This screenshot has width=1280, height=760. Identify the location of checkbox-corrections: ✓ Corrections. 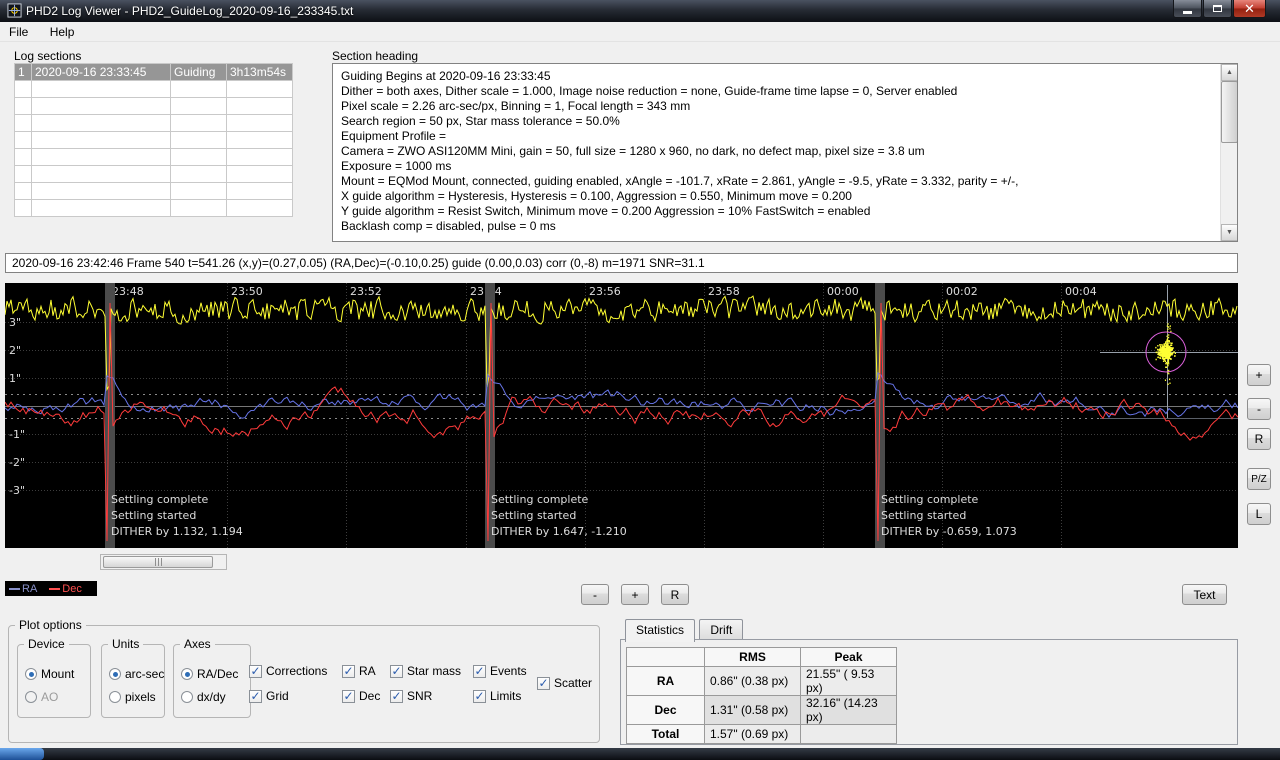
(288, 671).